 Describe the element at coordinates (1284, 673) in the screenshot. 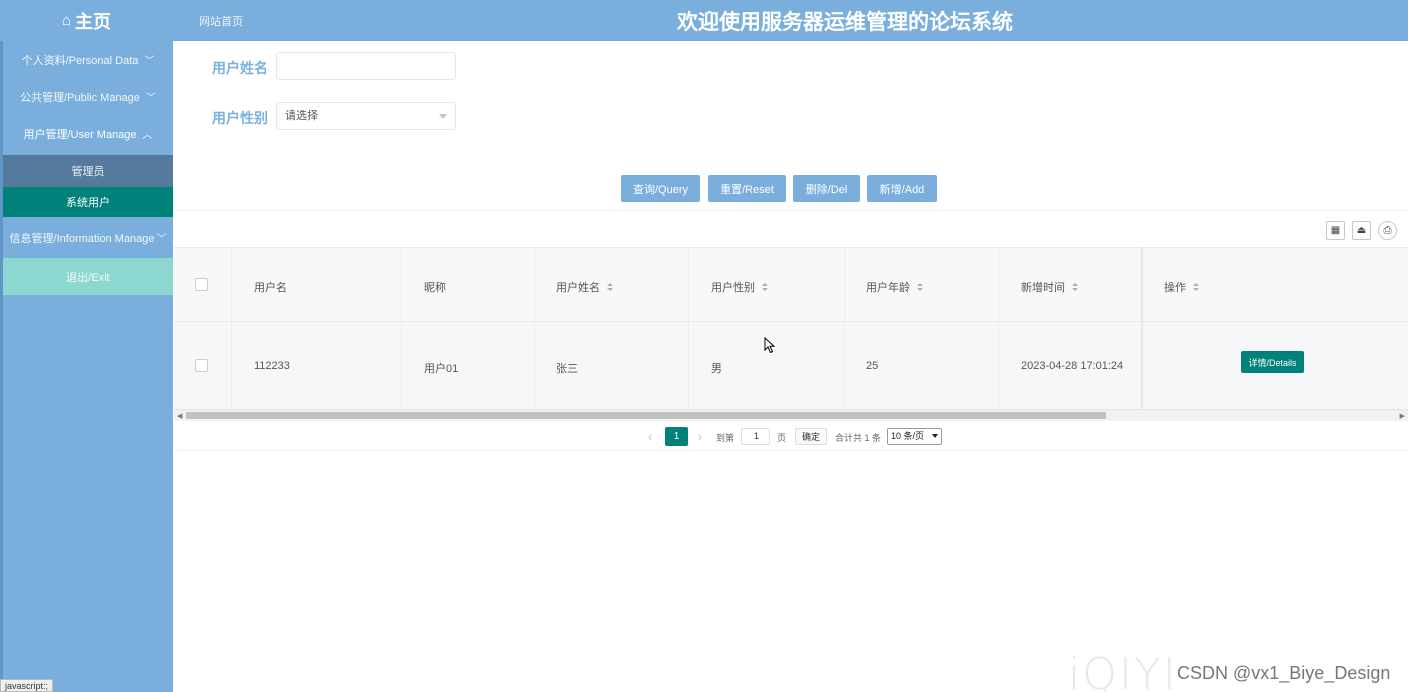

I see `watermark-text: CSDN @vx1_Biye_Design` at that location.